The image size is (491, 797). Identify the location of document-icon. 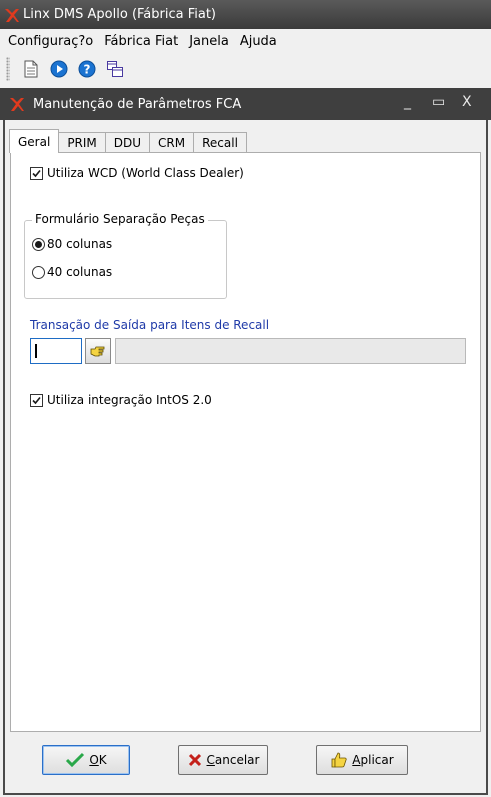
(31, 69).